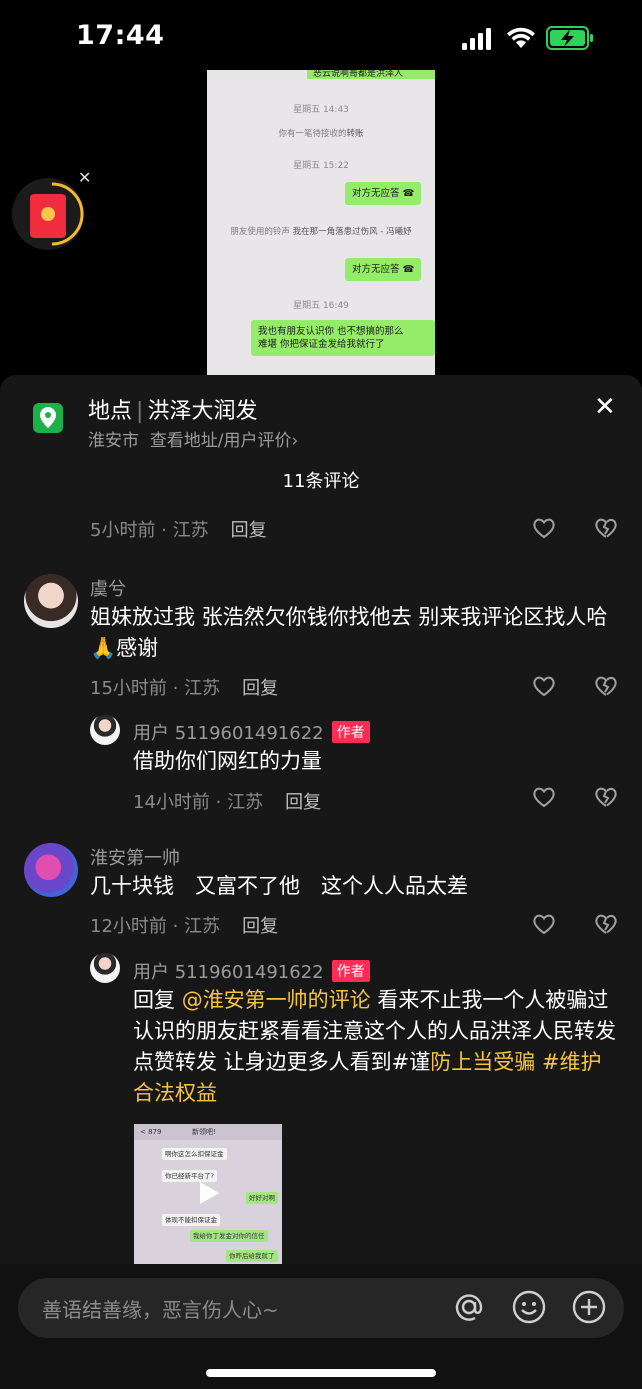  What do you see at coordinates (521, 37) in the screenshot?
I see `wifi-icon` at bounding box center [521, 37].